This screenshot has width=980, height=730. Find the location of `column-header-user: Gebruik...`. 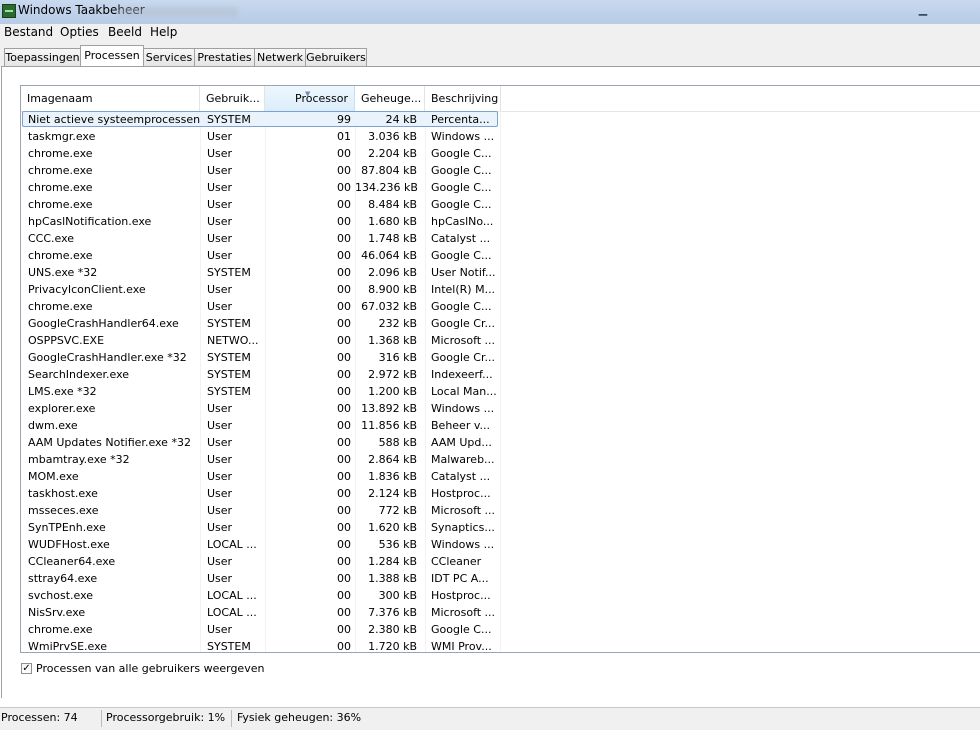

column-header-user: Gebruik... is located at coordinates (232, 98).